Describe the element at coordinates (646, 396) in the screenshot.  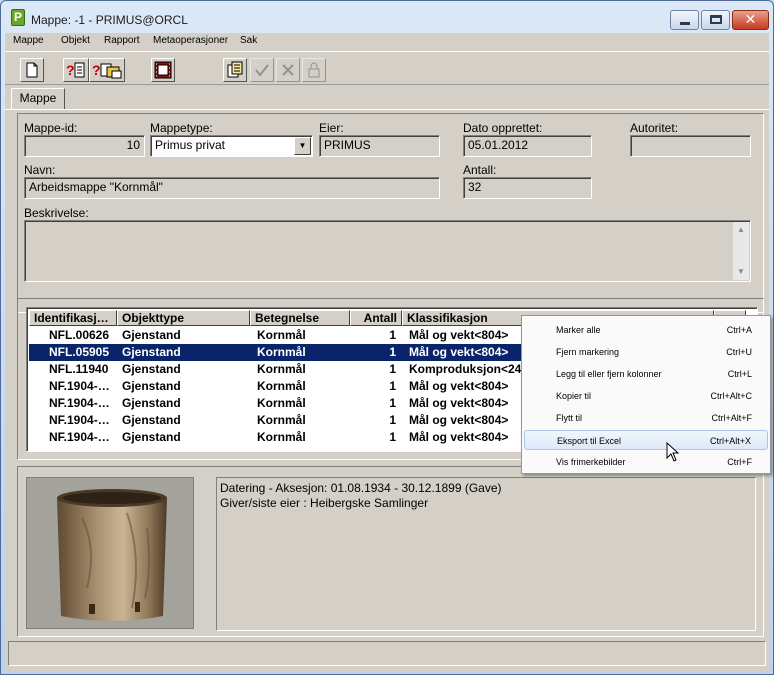
I see `menu-item-kopier-til: Kopier til Ctrl+Alt+C` at that location.